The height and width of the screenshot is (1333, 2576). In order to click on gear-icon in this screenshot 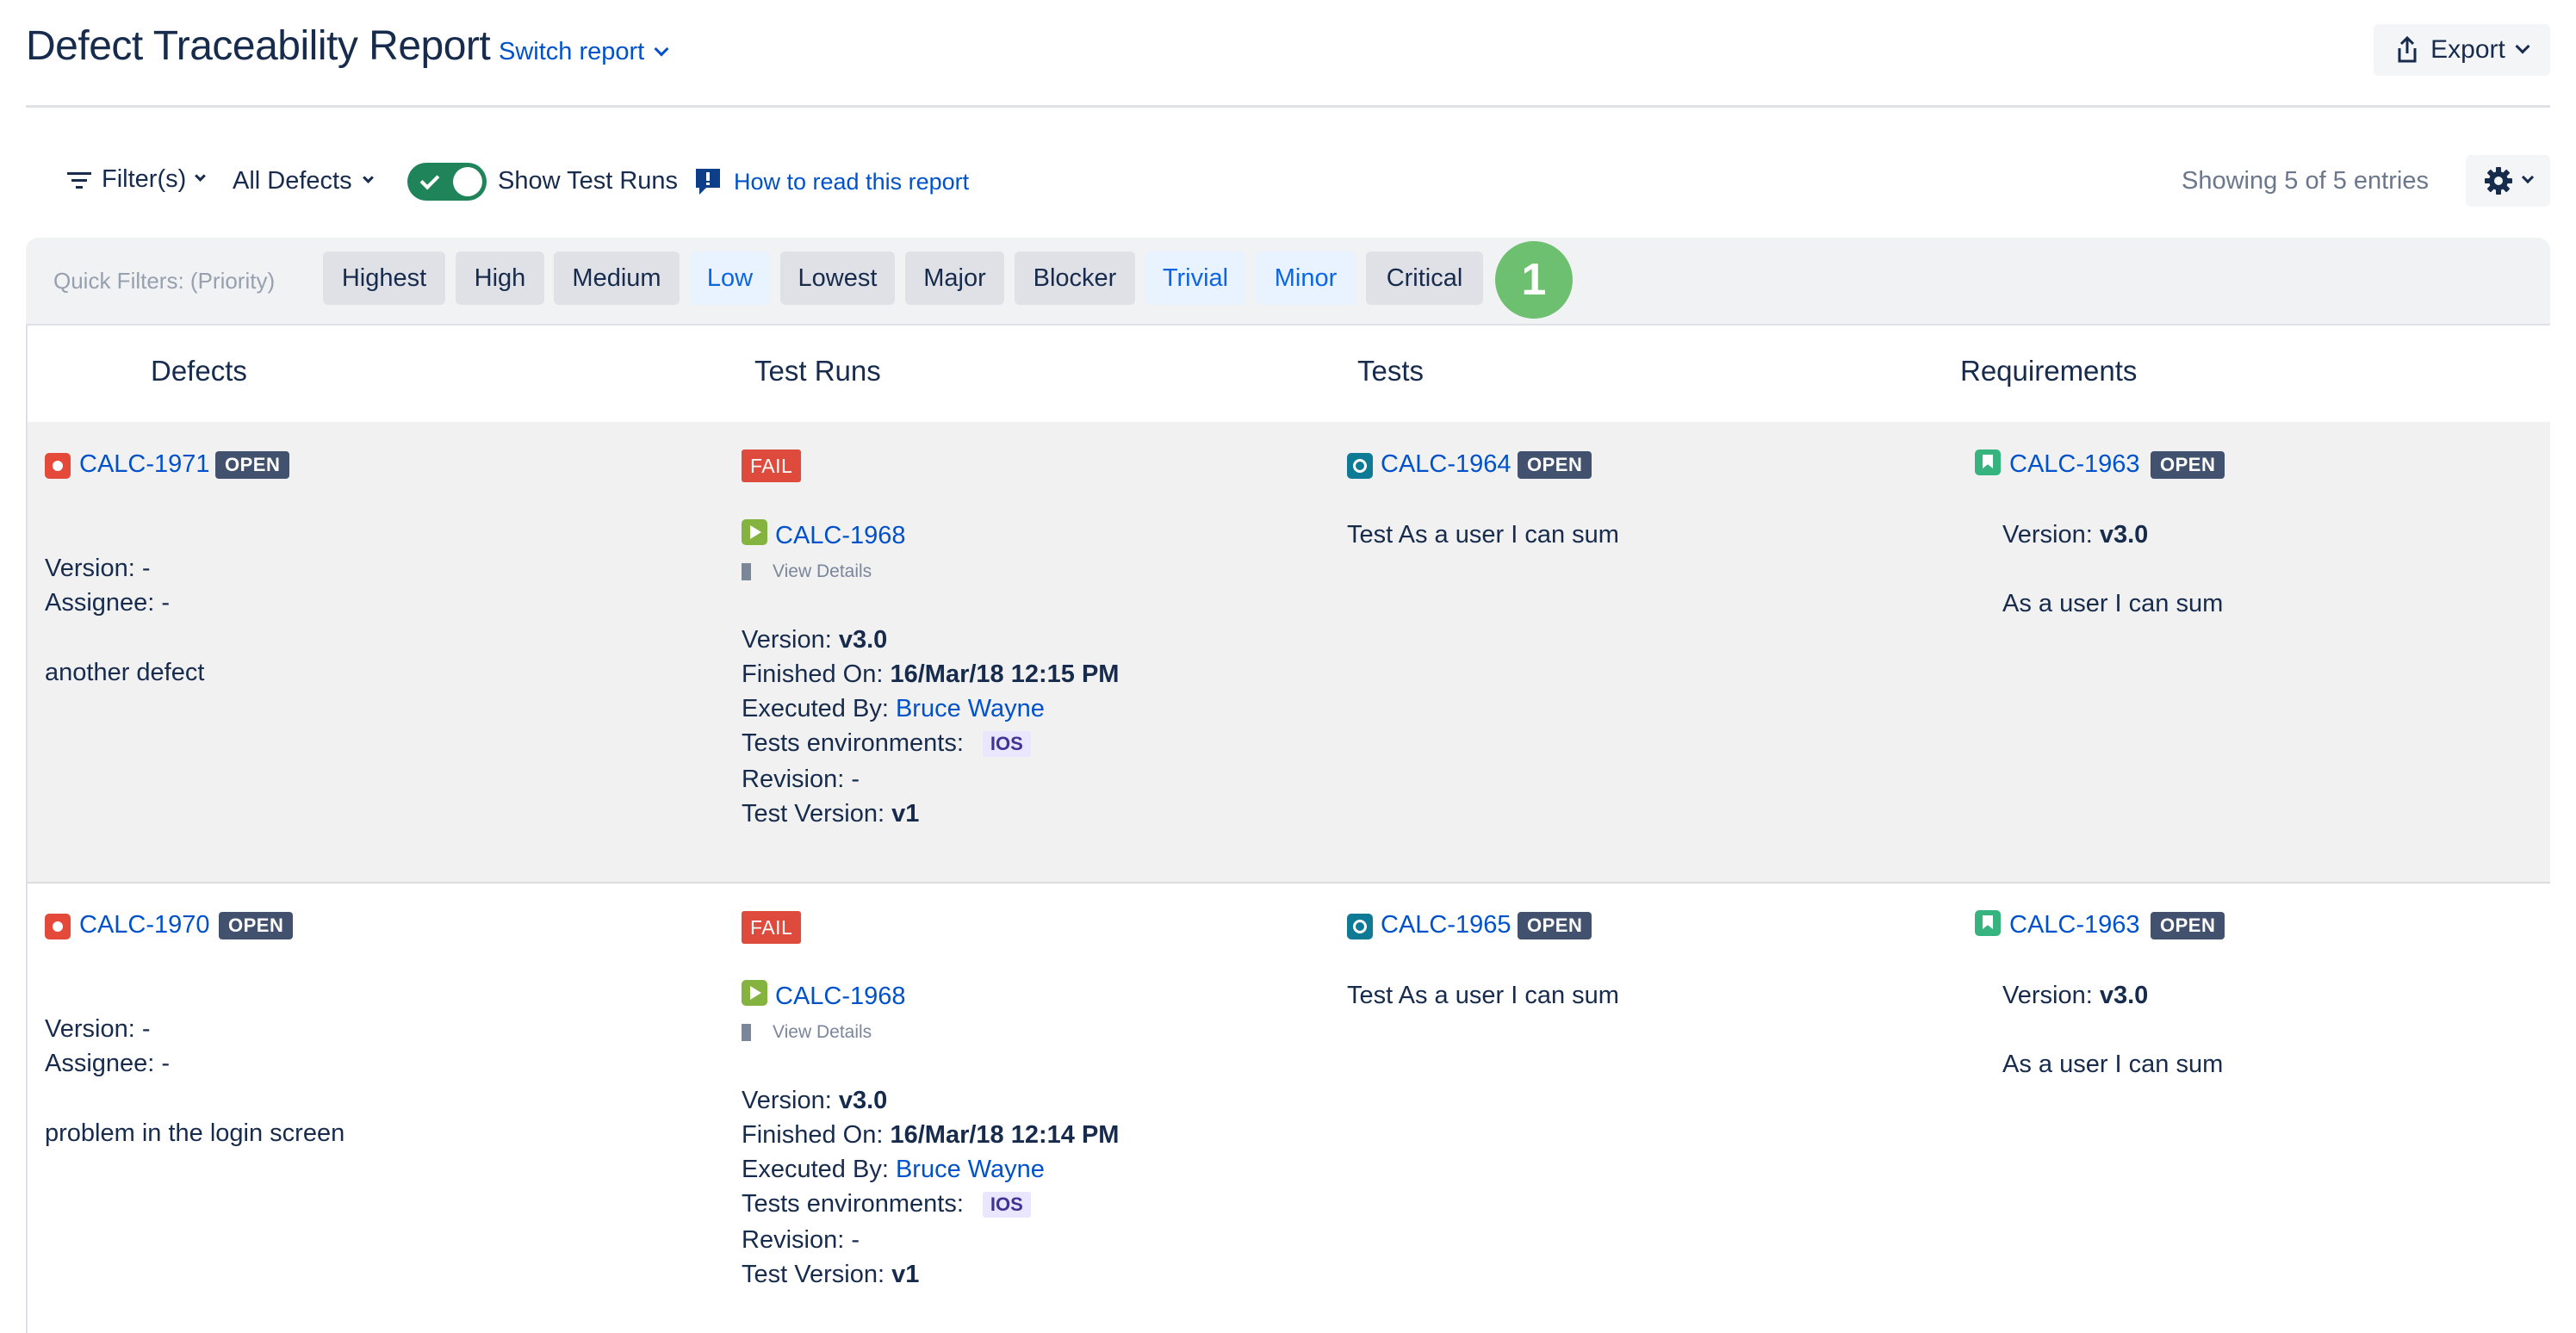, I will do `click(2499, 181)`.